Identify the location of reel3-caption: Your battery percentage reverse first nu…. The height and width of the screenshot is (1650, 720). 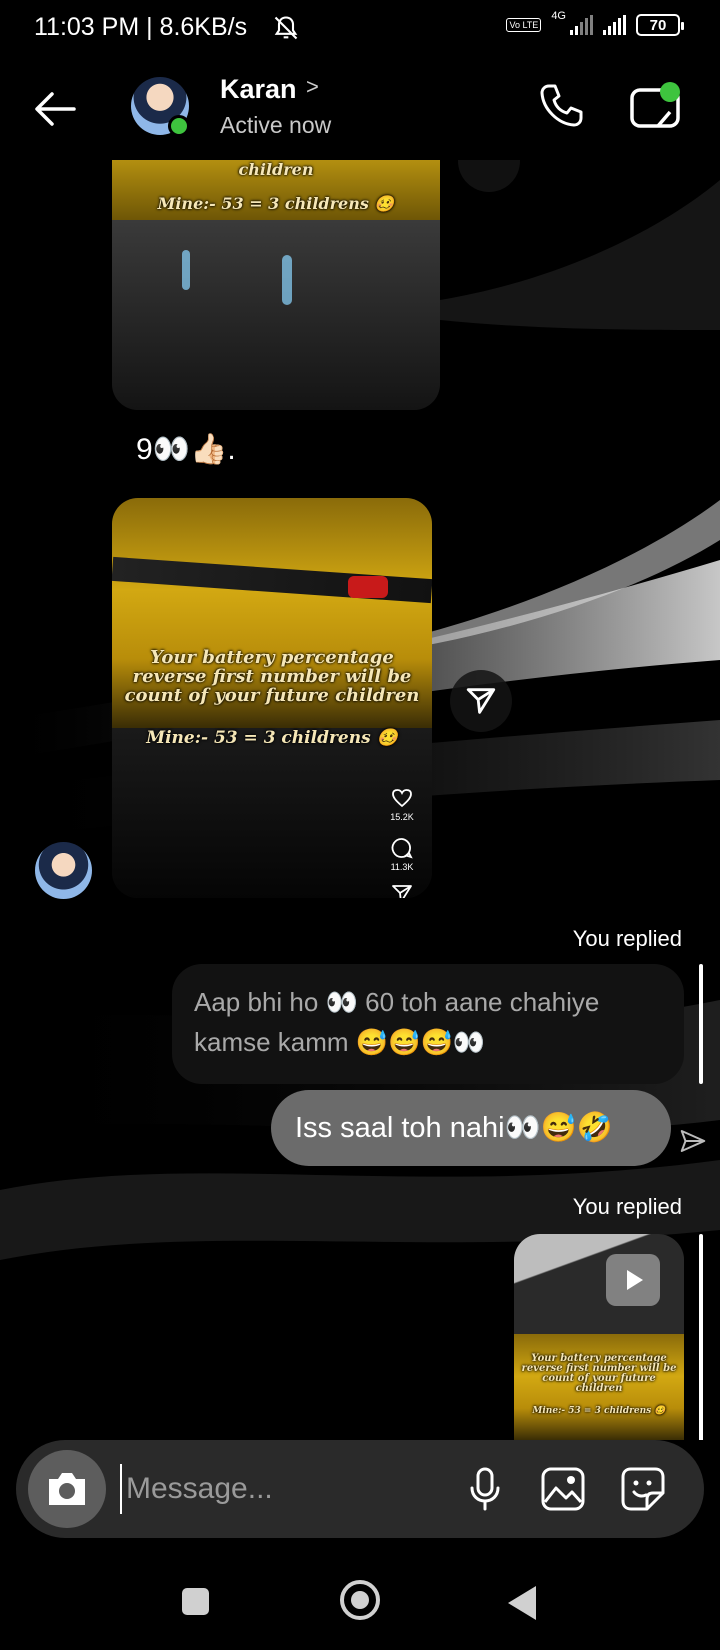
(599, 1373).